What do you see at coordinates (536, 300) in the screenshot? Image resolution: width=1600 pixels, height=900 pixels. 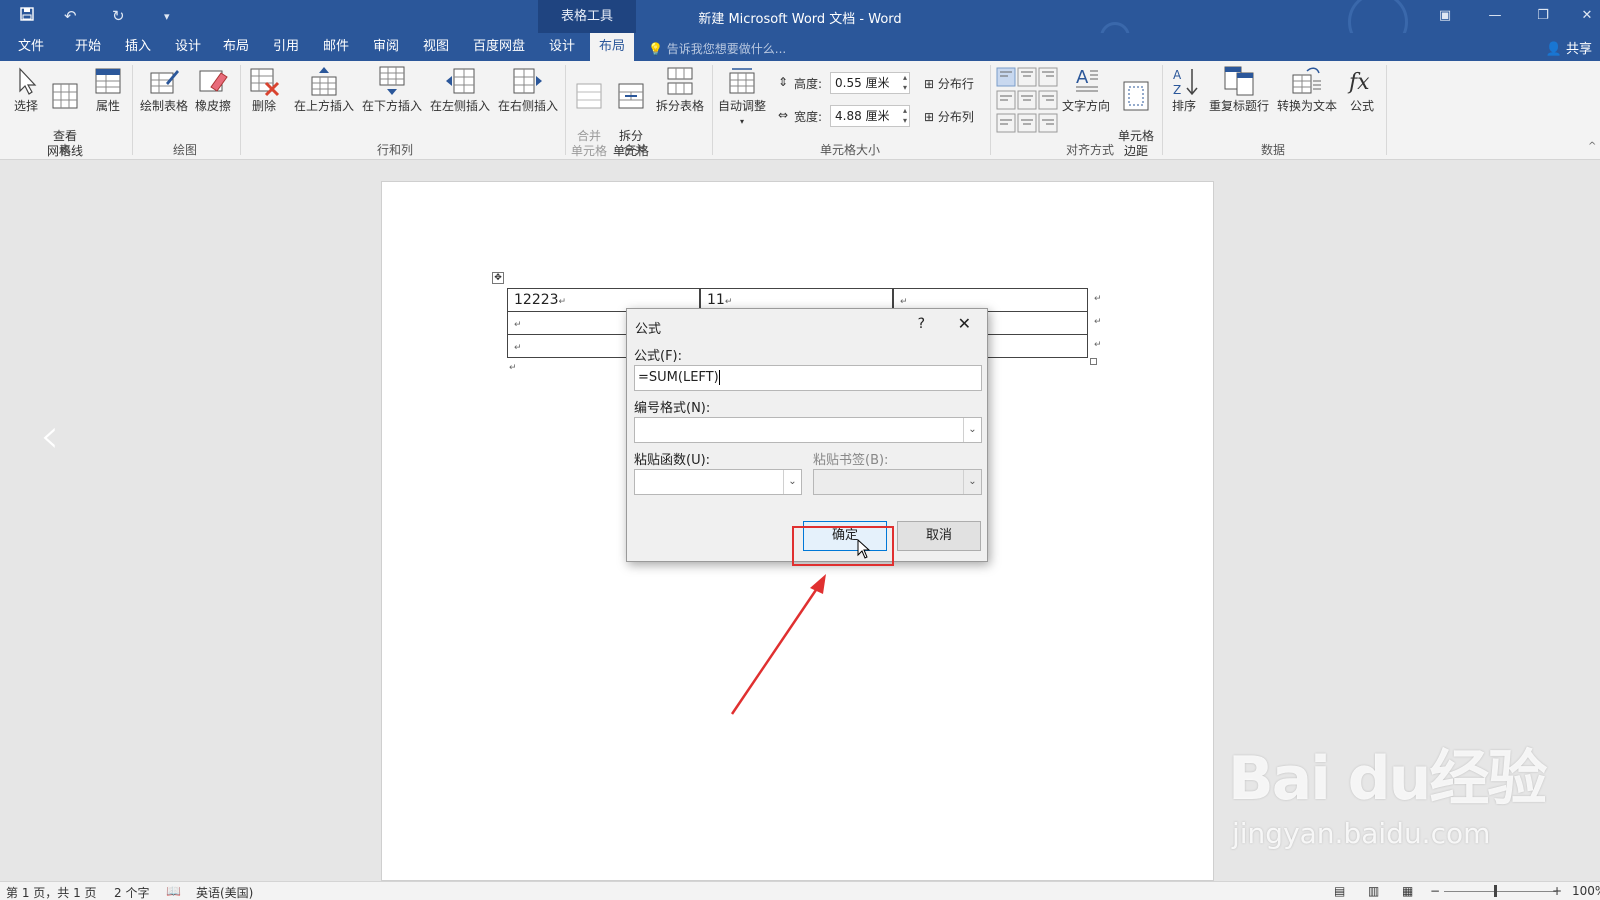 I see `cell-text: 12223` at bounding box center [536, 300].